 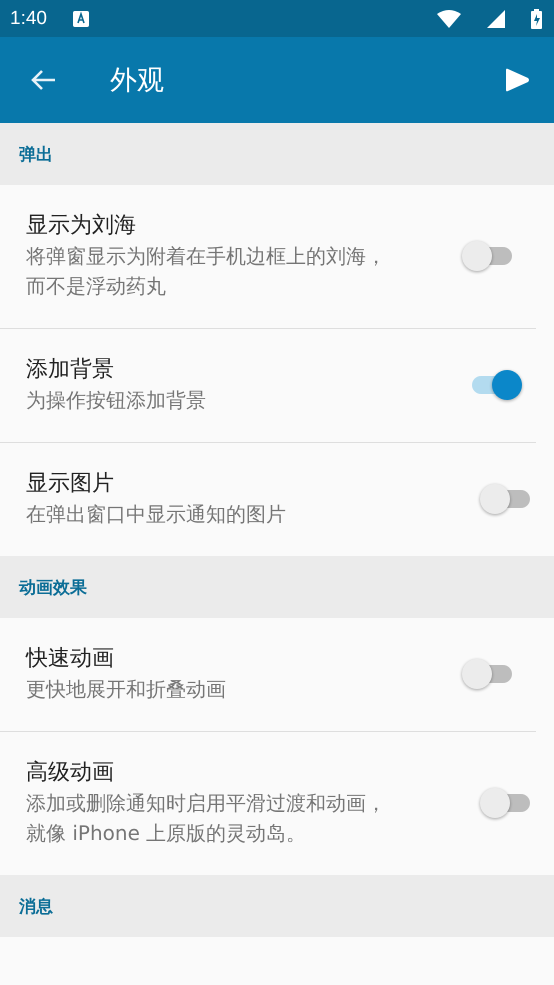 I want to click on keyboard-icon, so click(x=80, y=18).